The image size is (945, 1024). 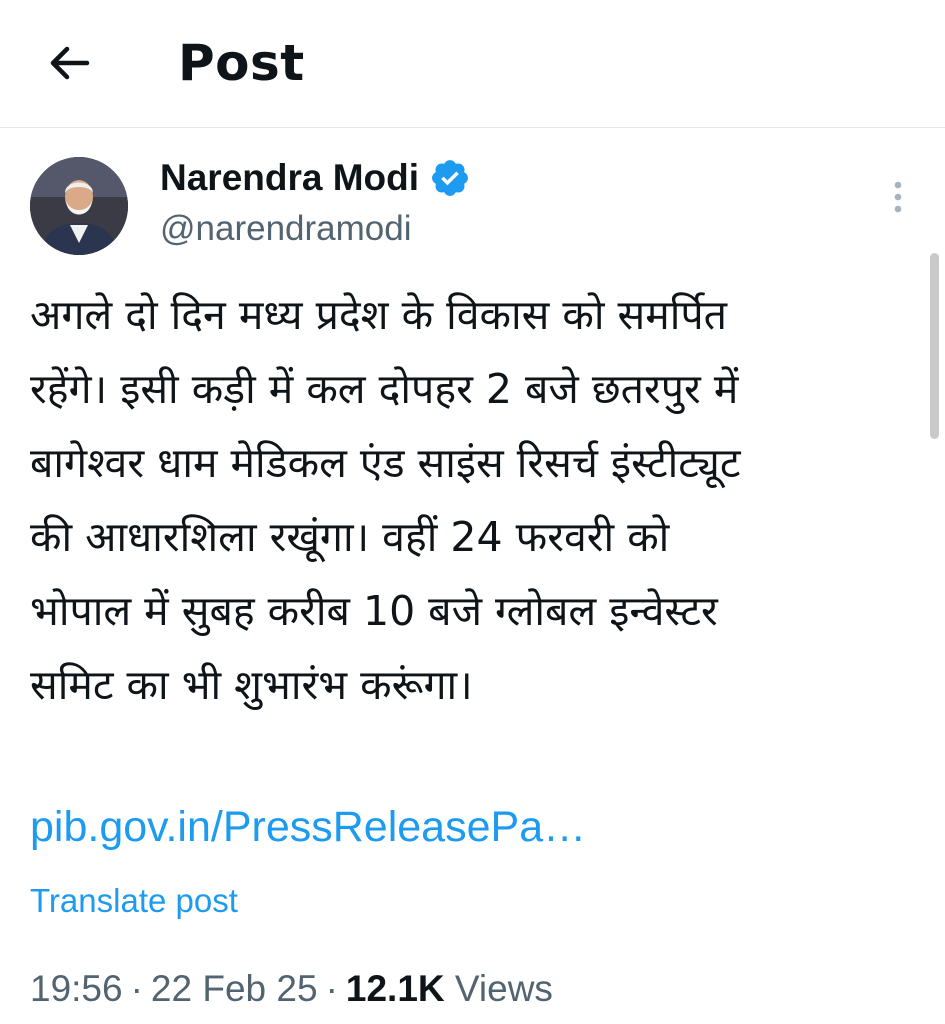 What do you see at coordinates (450, 178) in the screenshot?
I see `verified-badge-icon` at bounding box center [450, 178].